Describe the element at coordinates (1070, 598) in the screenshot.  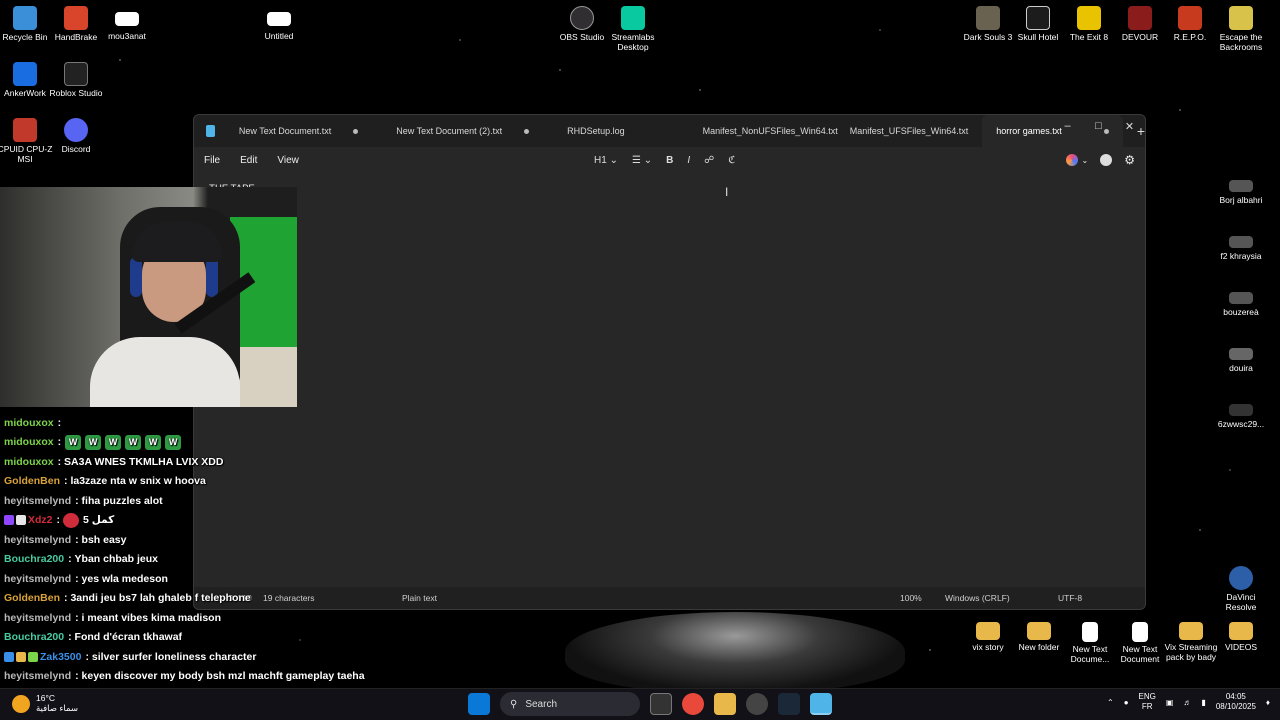
I see `encoding: UTF-8` at that location.